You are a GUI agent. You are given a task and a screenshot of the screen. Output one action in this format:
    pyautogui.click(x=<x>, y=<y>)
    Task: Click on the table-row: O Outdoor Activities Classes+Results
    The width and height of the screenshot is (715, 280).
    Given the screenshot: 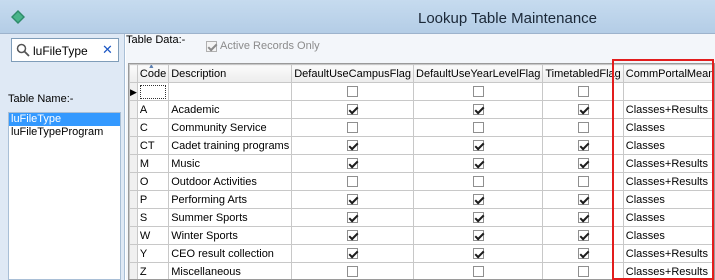 What is the action you would take?
    pyautogui.click(x=421, y=181)
    